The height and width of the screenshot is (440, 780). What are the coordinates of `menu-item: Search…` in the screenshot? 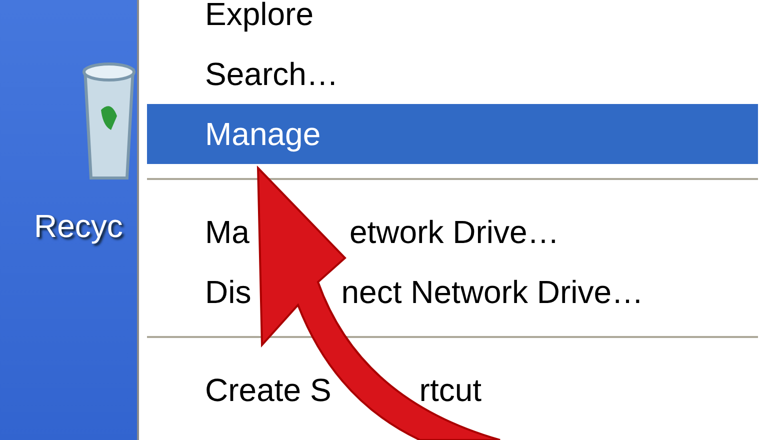 It's located at (271, 74).